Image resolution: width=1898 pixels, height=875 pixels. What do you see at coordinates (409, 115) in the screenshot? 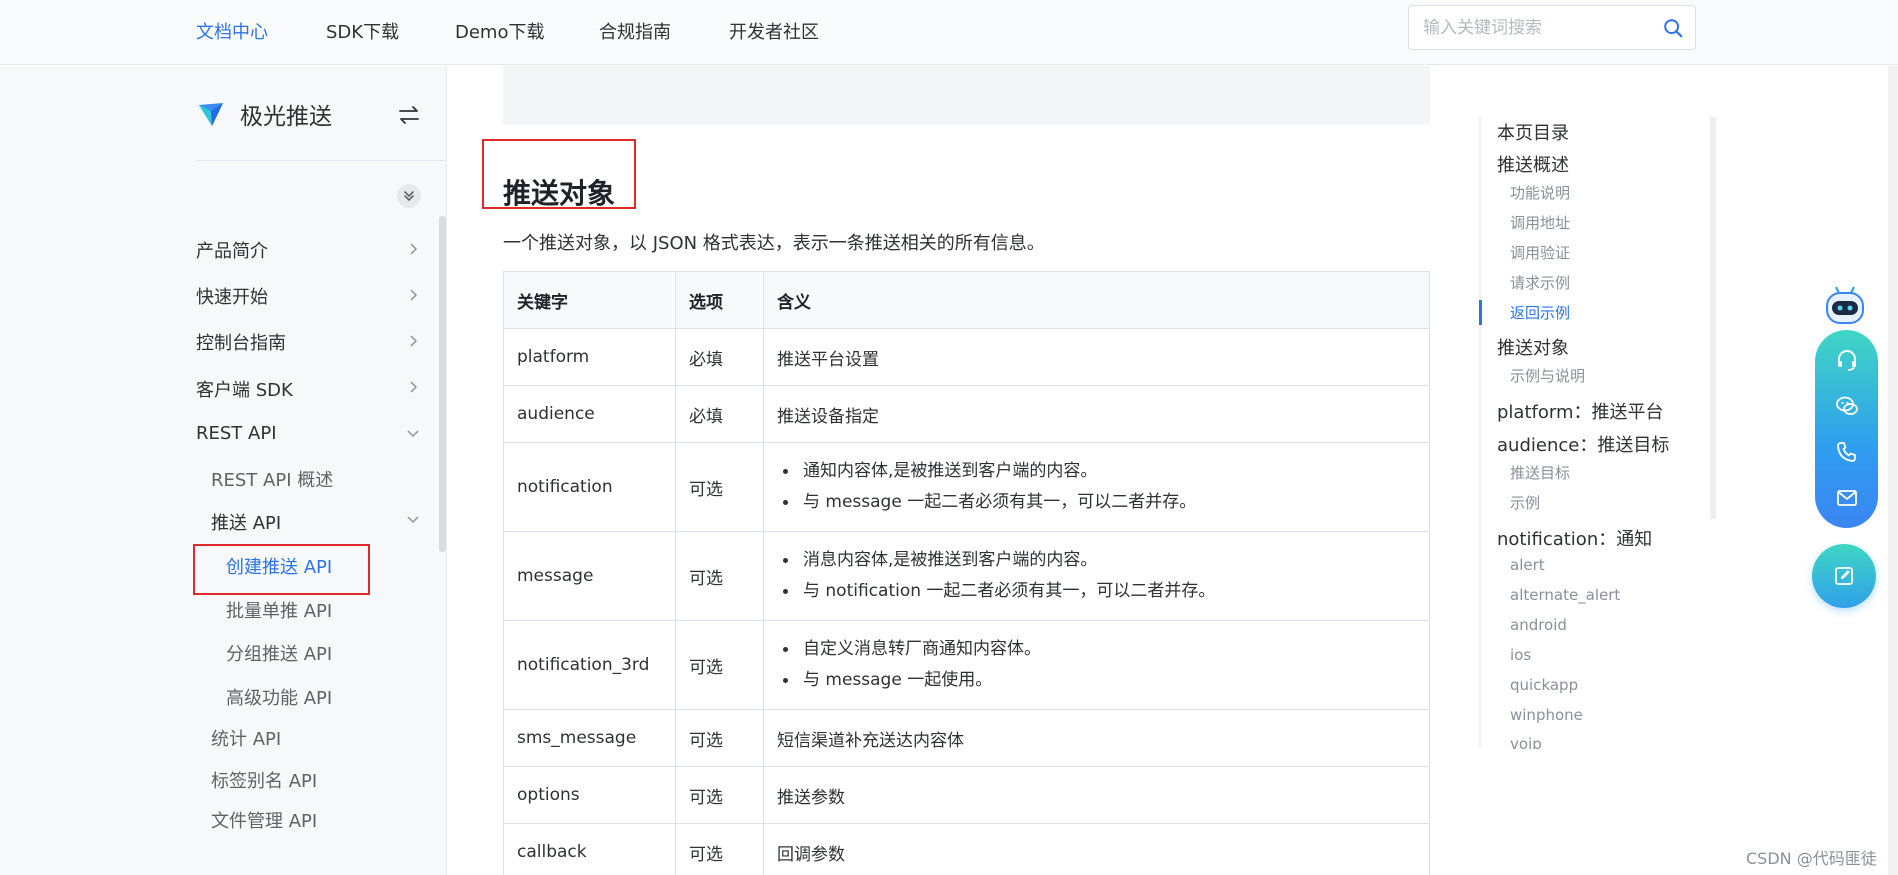
I see `switch-product-icon` at bounding box center [409, 115].